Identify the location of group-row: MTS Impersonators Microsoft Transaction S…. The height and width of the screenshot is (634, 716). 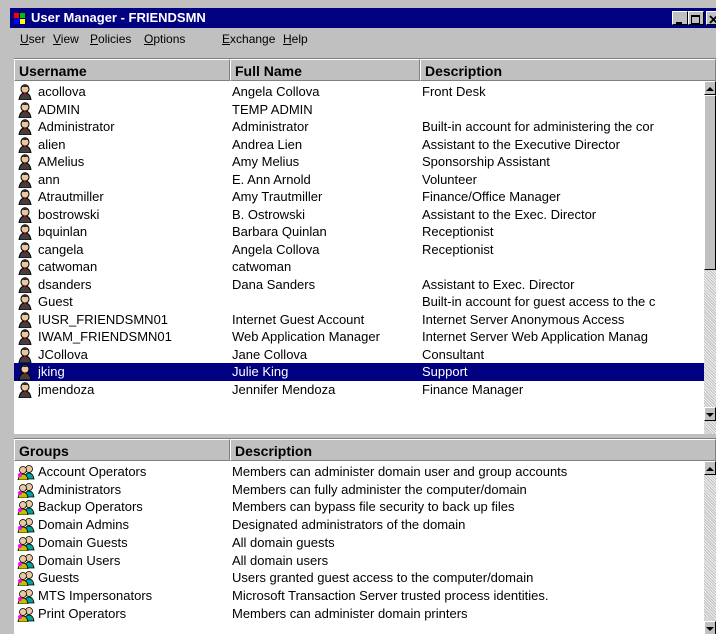
(359, 596).